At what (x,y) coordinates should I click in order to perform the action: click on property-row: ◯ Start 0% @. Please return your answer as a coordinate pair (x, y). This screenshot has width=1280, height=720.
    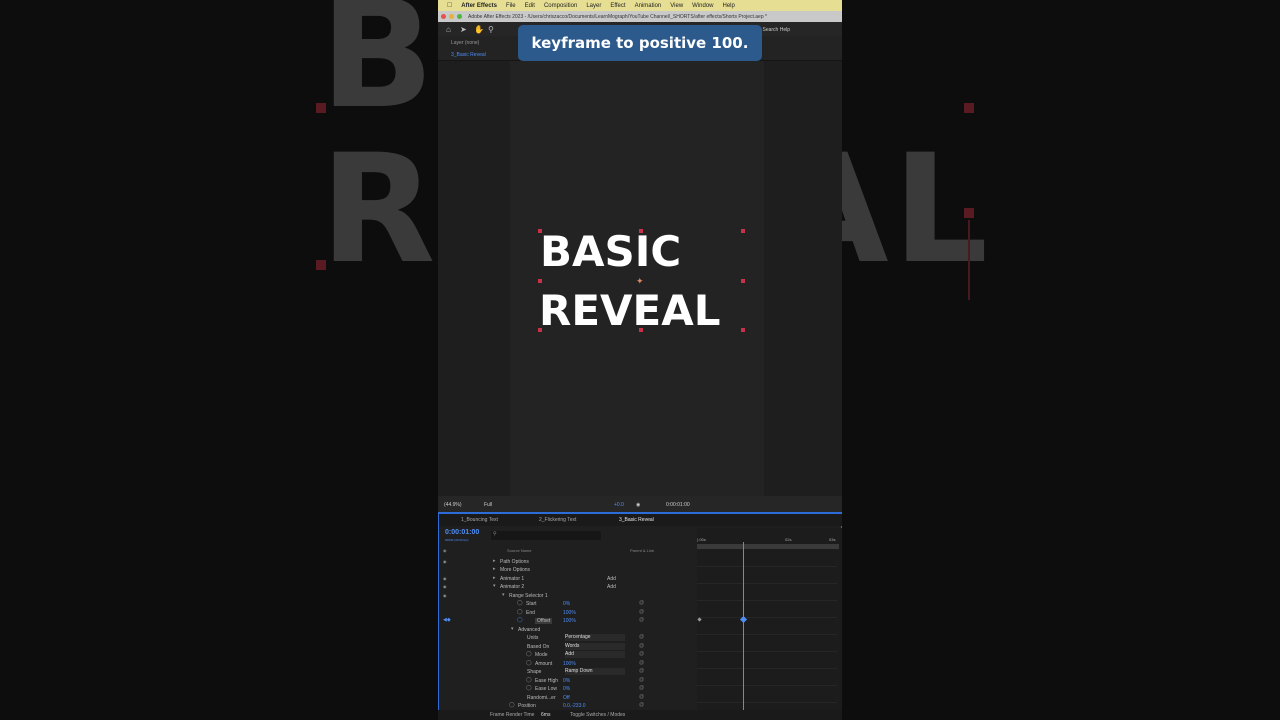
    Looking at the image, I should click on (567, 604).